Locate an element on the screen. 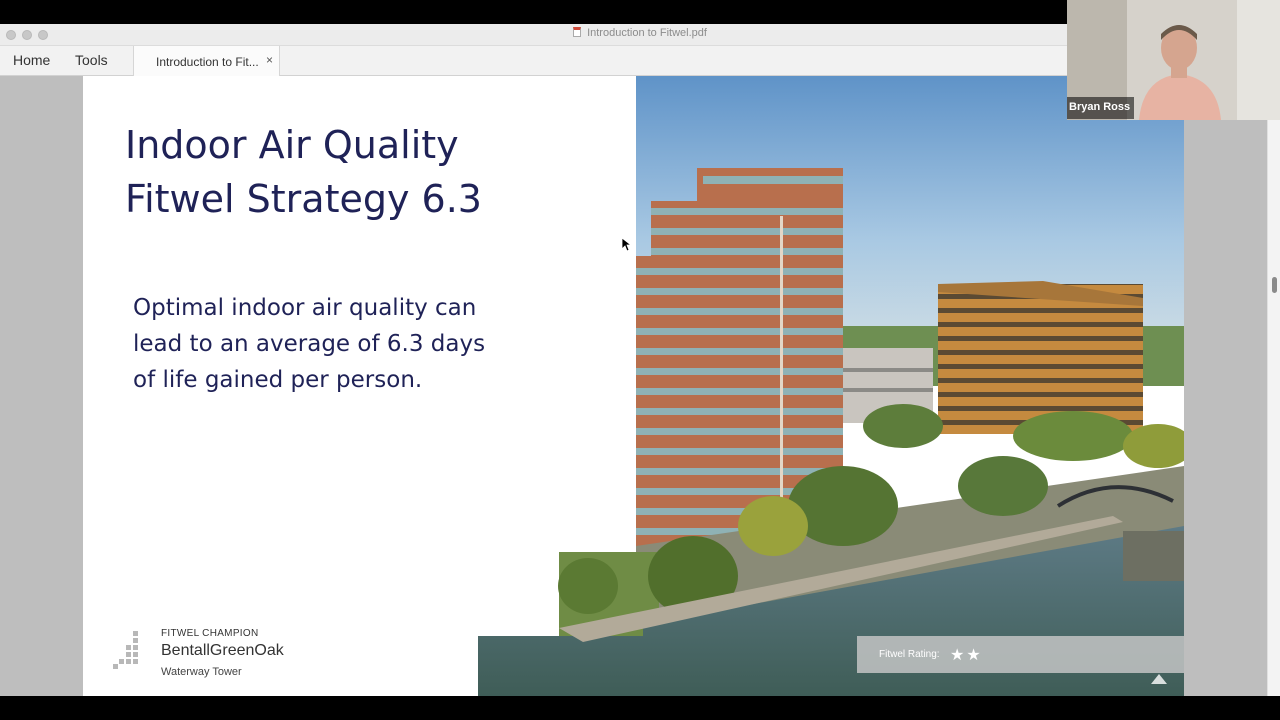 This screenshot has width=1280, height=720. scrollbar-thumb is located at coordinates (1274, 285).